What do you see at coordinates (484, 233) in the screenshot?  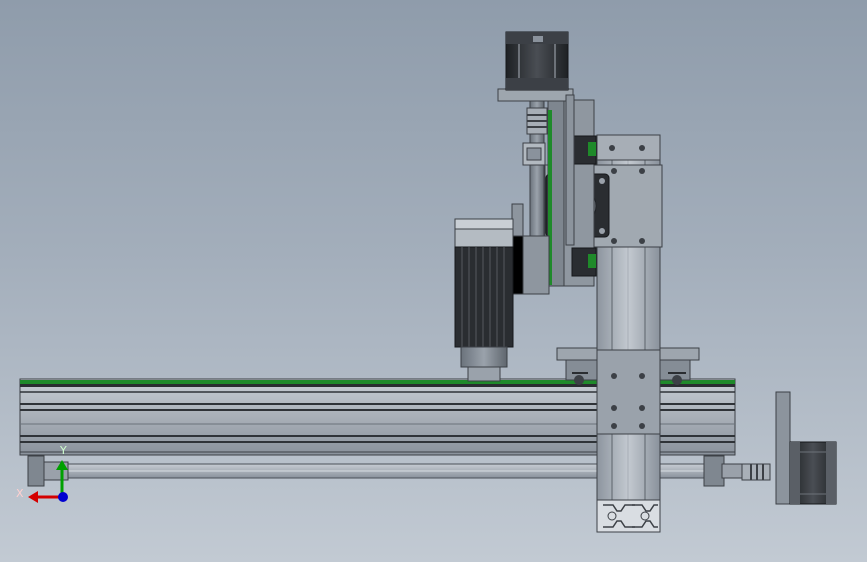 I see `spindle-motor-head` at bounding box center [484, 233].